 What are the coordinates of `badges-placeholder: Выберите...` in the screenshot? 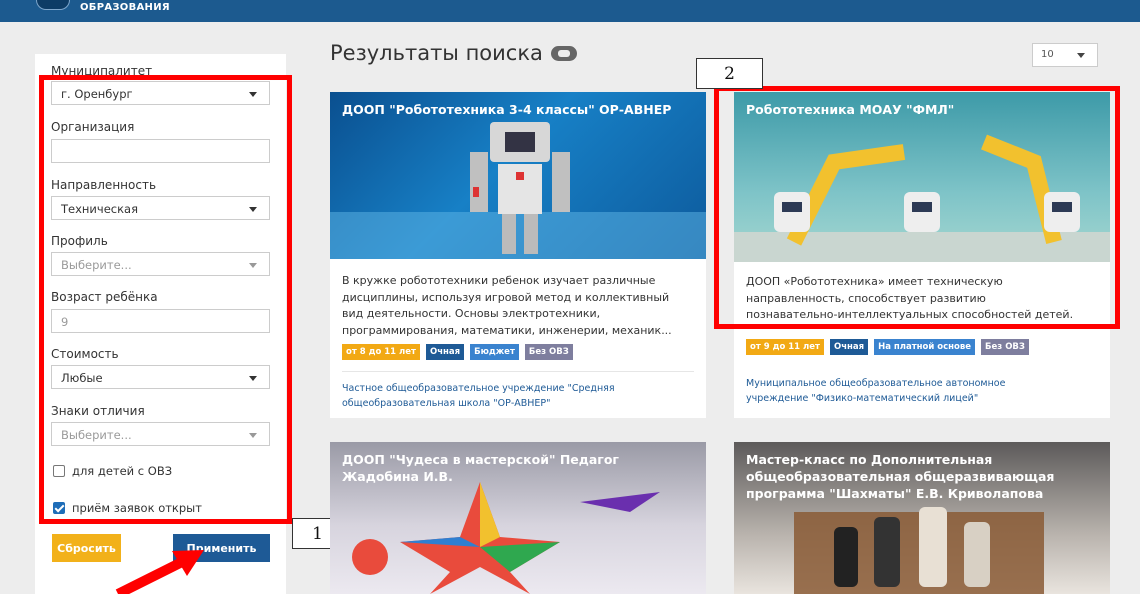 It's located at (96, 435).